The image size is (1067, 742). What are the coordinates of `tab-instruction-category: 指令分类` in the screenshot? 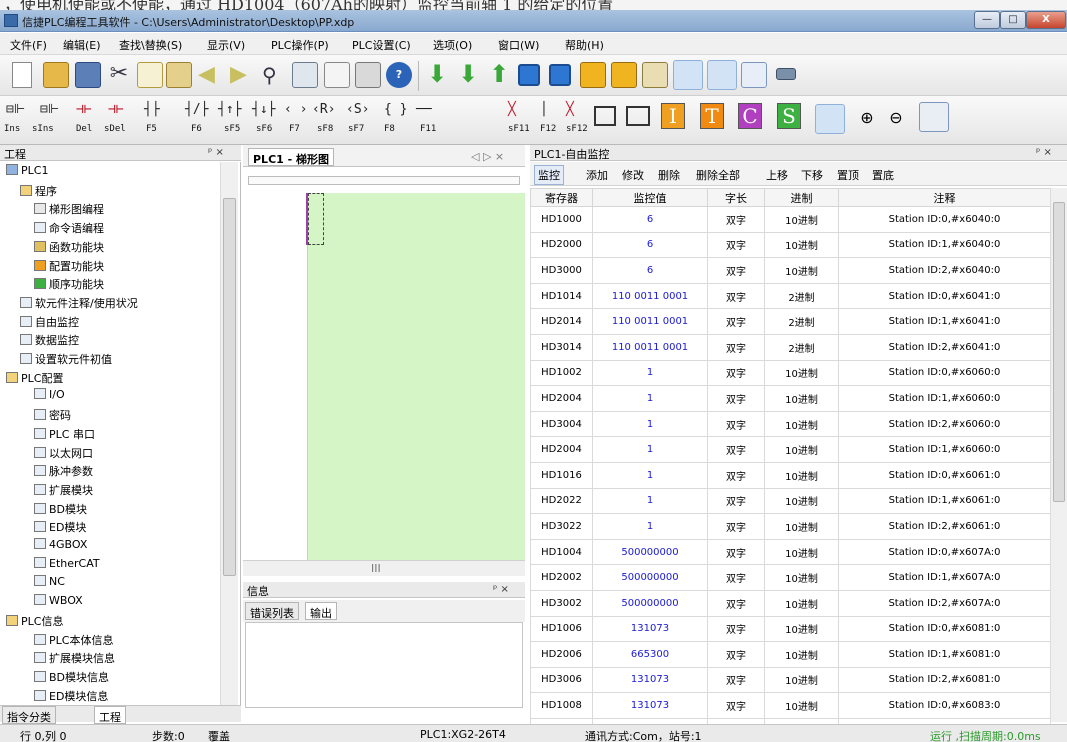 It's located at (29, 715).